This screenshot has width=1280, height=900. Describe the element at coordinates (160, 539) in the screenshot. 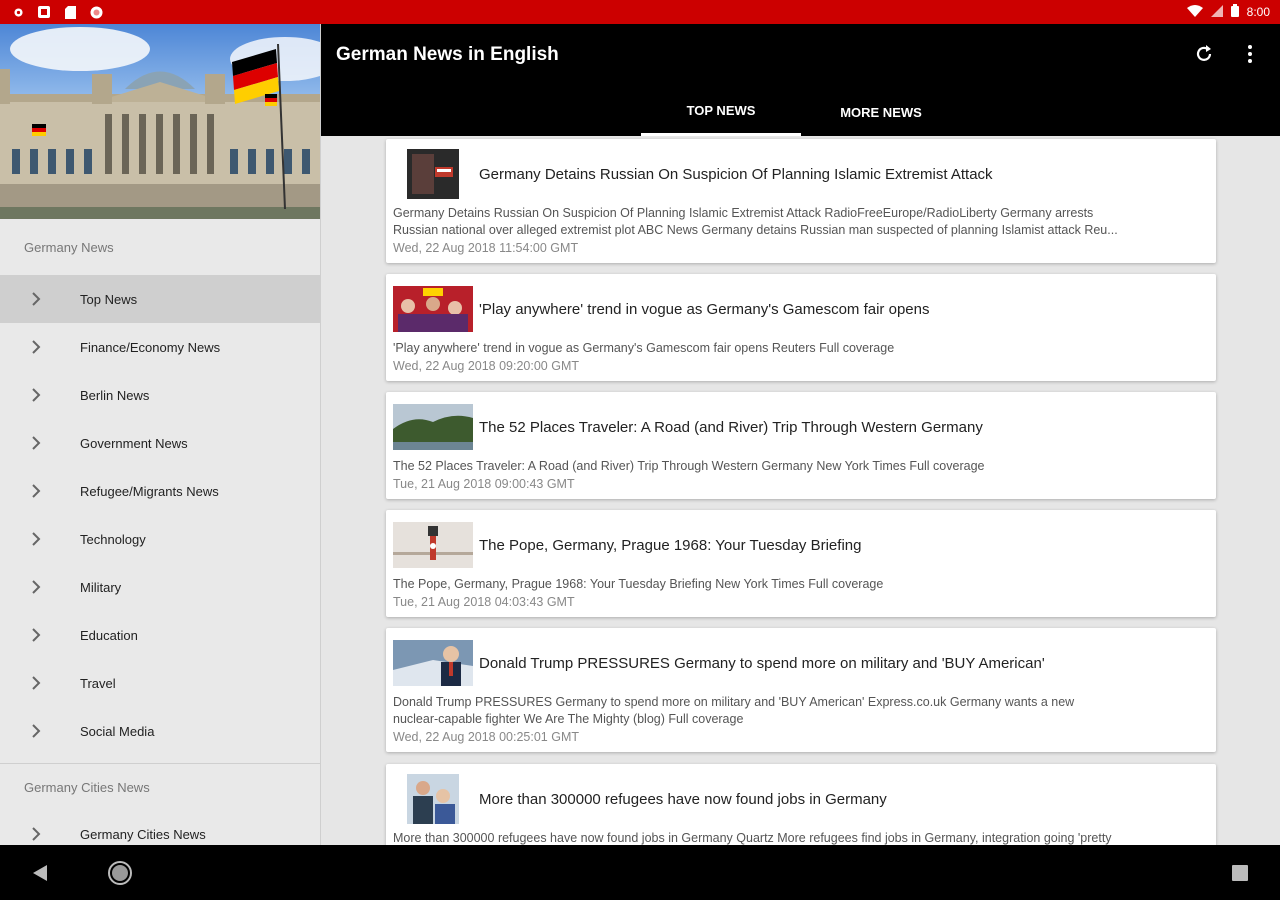

I see `drawer-item-technology: Technology` at that location.